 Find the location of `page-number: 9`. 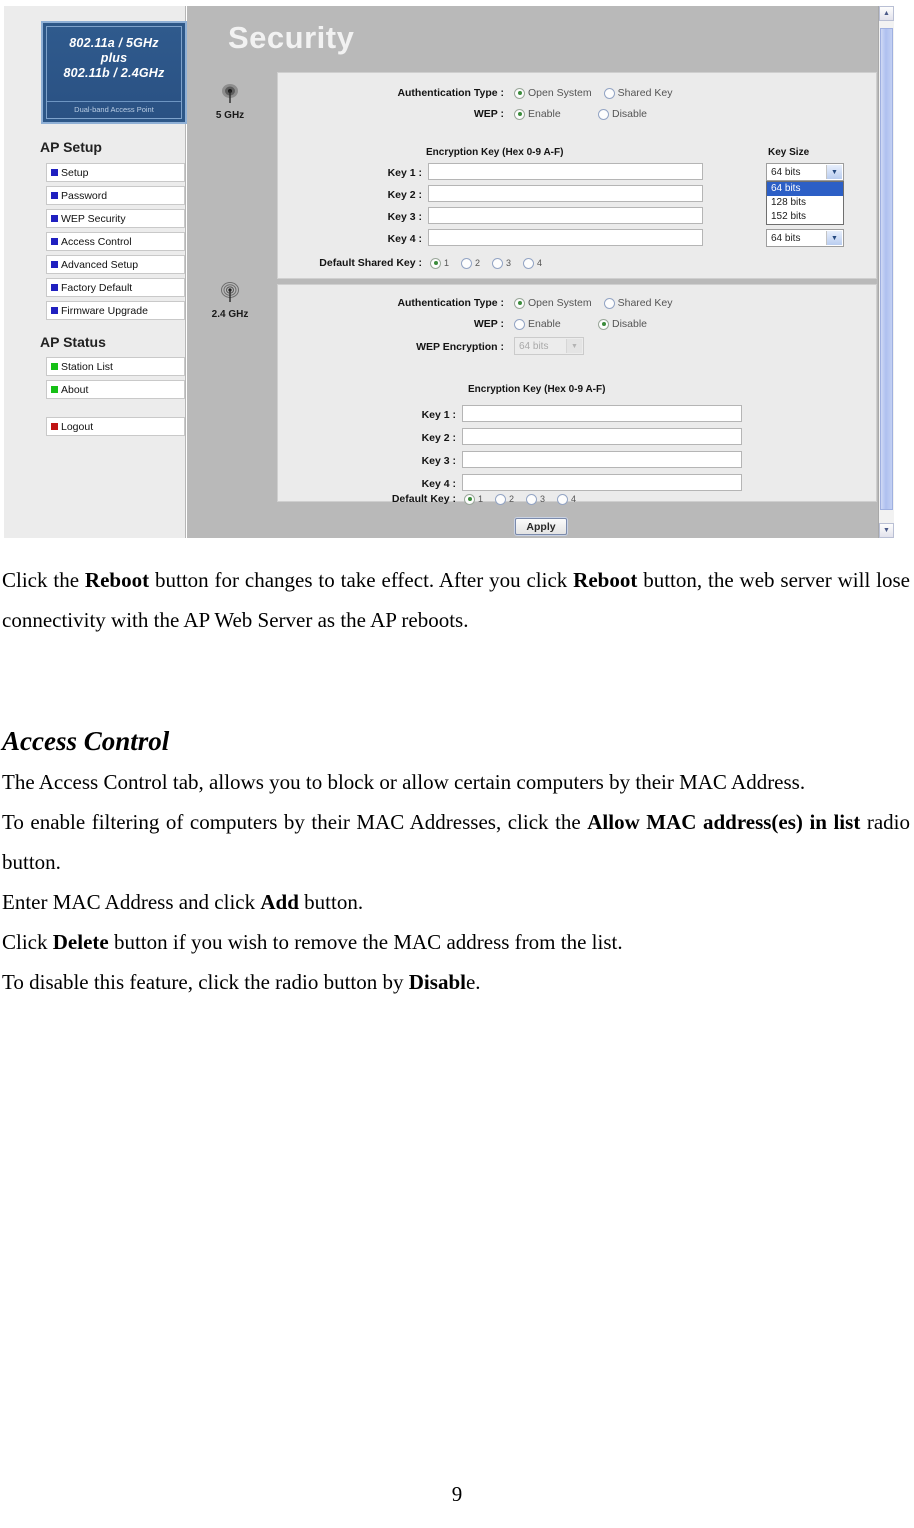

page-number: 9 is located at coordinates (457, 1494).